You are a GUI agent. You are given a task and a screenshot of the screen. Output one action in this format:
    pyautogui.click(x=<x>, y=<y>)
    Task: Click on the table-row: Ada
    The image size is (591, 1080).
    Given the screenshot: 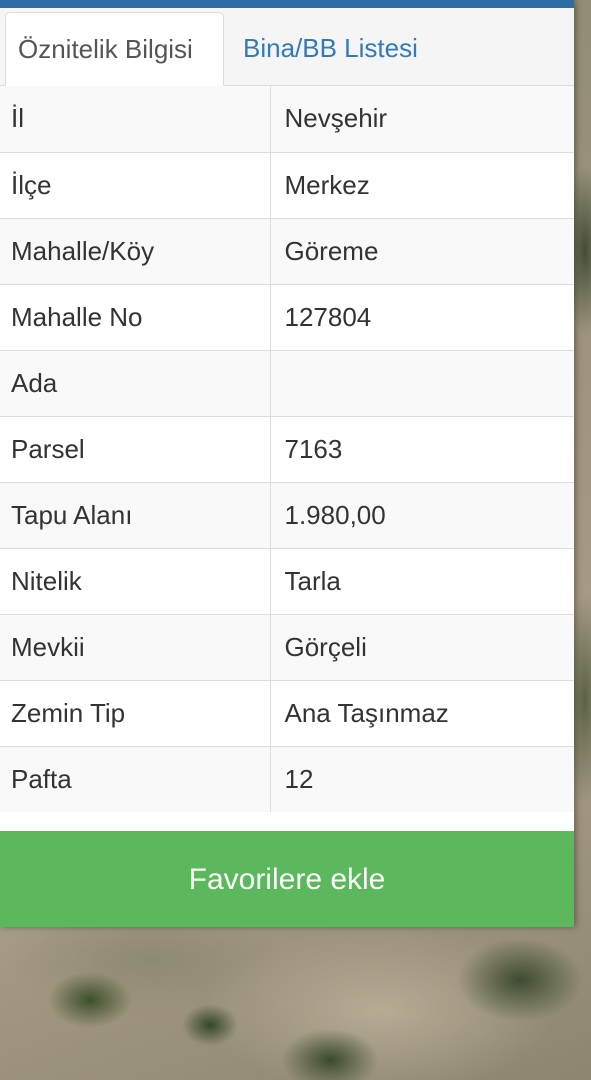 What is the action you would take?
    pyautogui.click(x=287, y=382)
    